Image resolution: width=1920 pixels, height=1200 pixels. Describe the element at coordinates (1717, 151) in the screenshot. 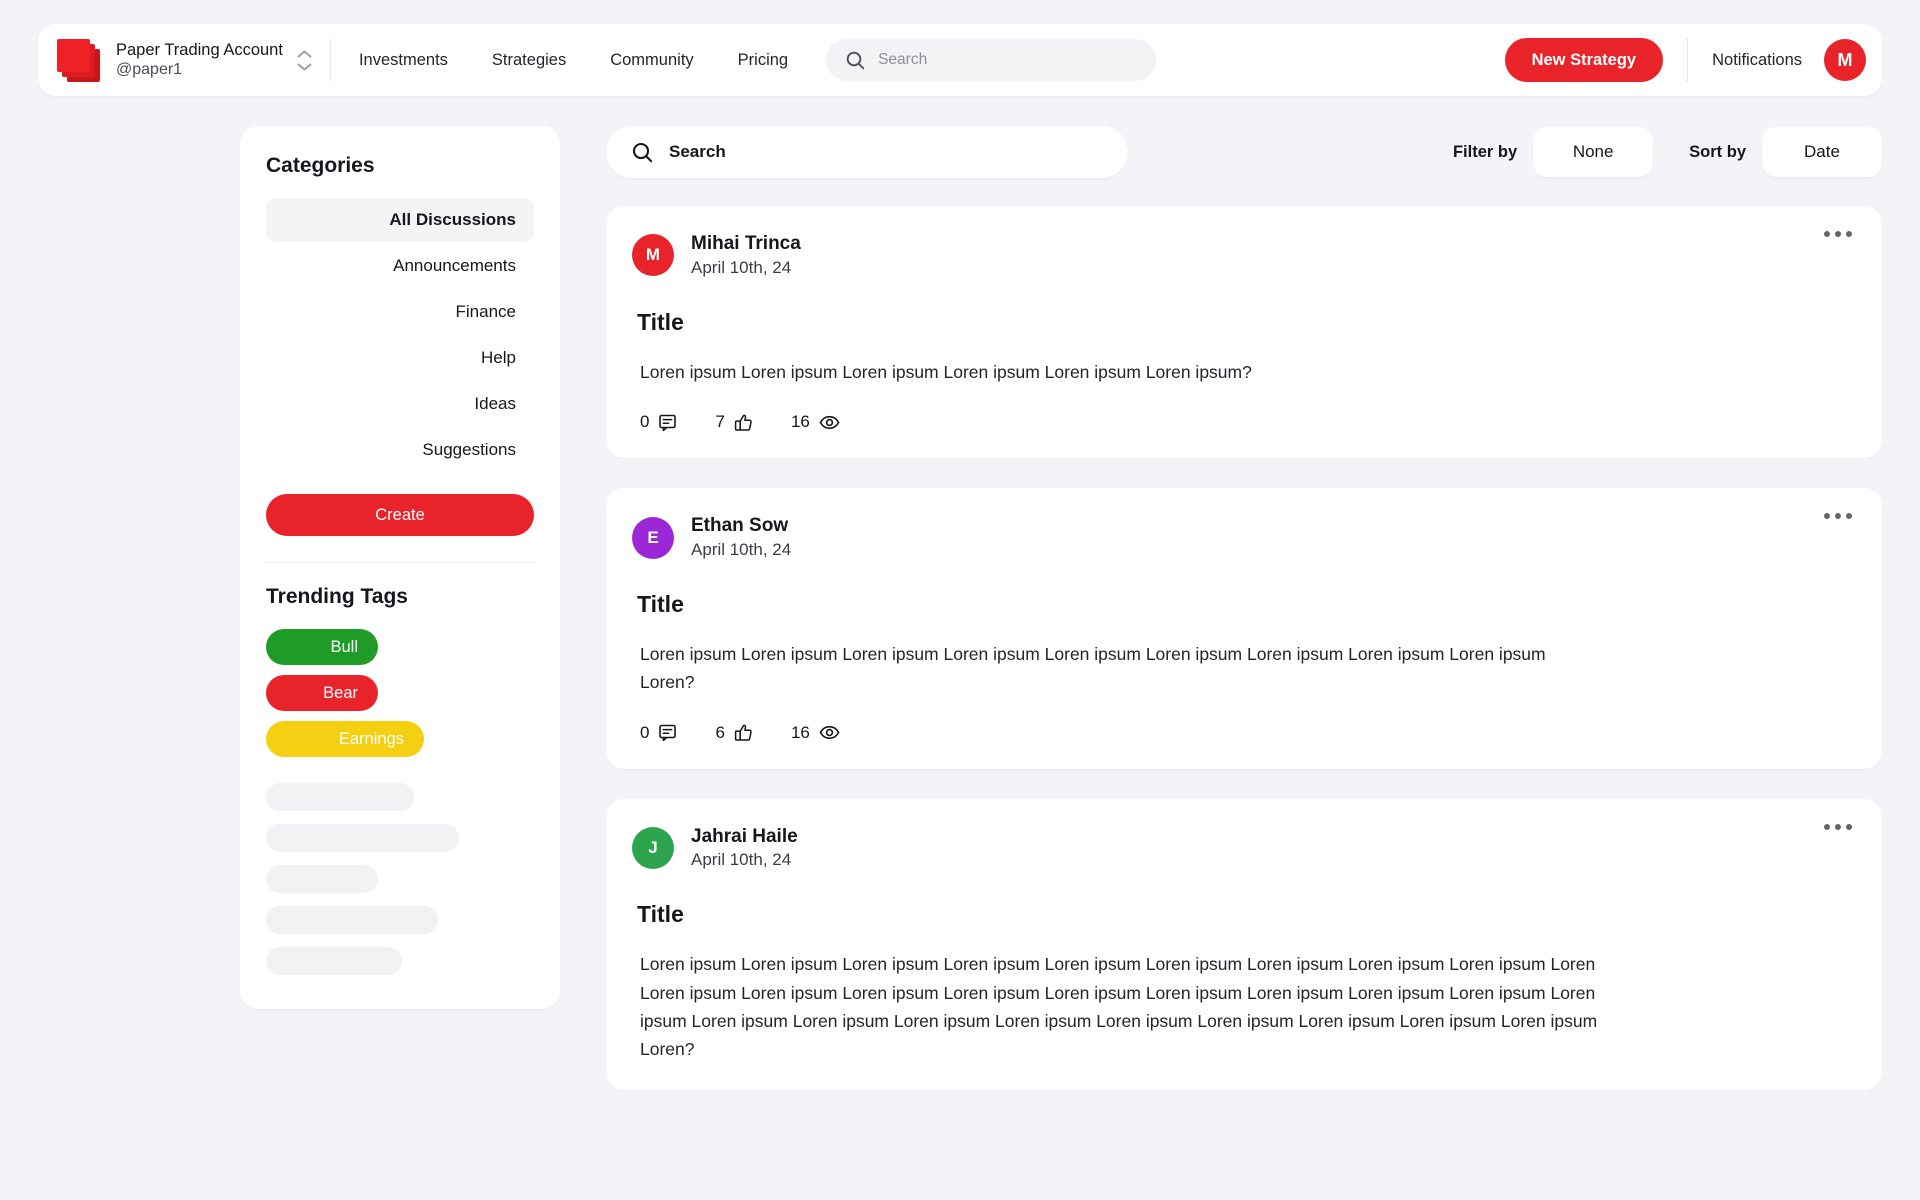

I see `sort-by-label: Sort by` at that location.